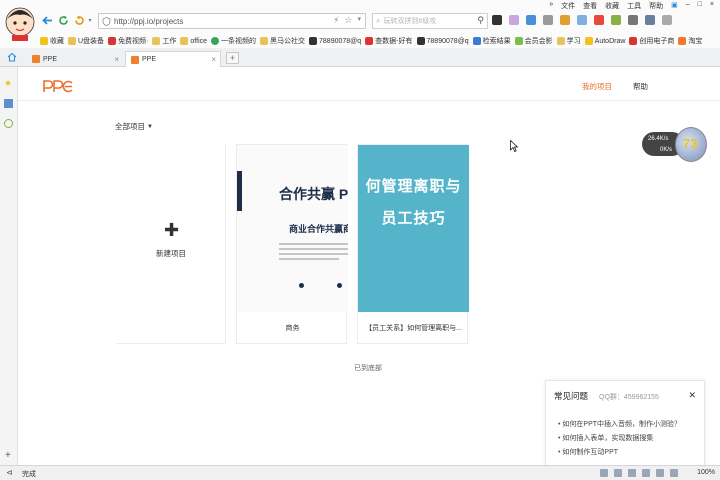 The height and width of the screenshot is (480, 720). Describe the element at coordinates (135, 59) in the screenshot. I see `ppe-favicon-icon` at that location.